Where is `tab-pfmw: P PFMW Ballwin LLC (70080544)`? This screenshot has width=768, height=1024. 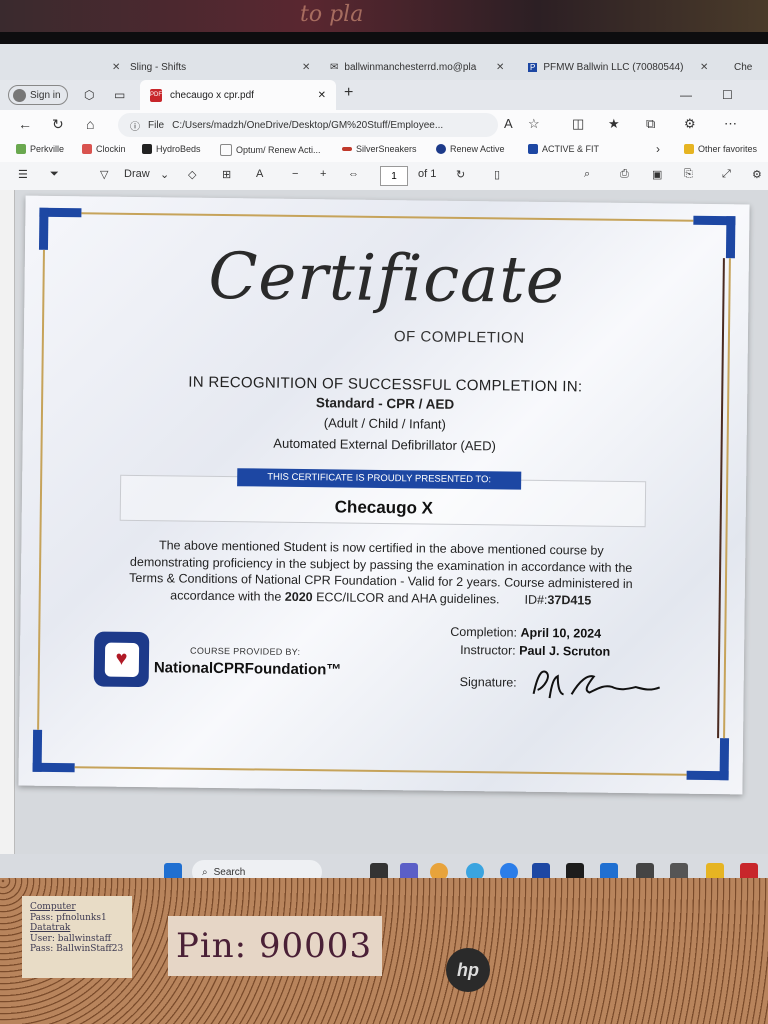
tab-pfmw: P PFMW Ballwin LLC (70080544) is located at coordinates (605, 67).